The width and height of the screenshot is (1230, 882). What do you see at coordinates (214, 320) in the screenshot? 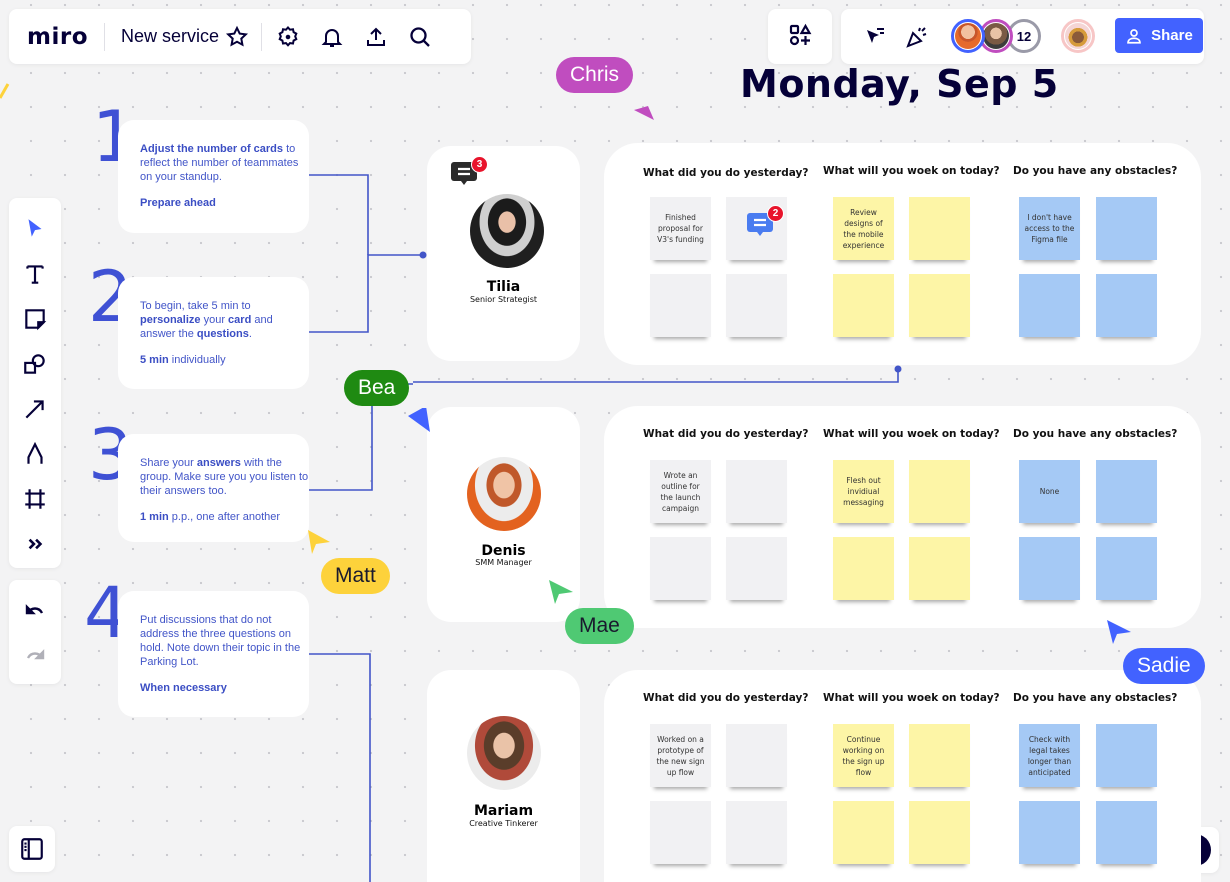
I see `step-body: your` at bounding box center [214, 320].